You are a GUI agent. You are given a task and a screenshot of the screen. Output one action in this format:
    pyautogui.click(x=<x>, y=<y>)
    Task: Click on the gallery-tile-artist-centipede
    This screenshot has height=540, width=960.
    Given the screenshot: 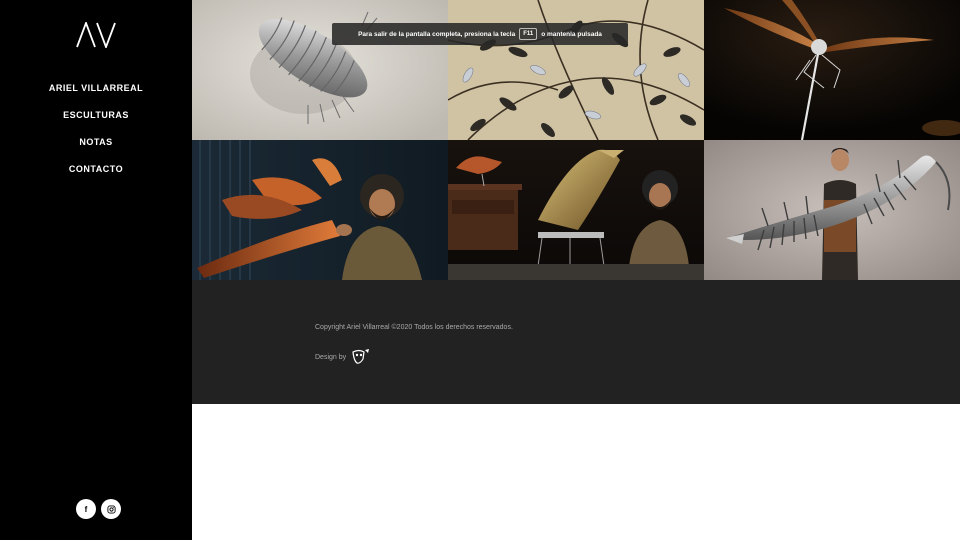 What is the action you would take?
    pyautogui.click(x=832, y=210)
    